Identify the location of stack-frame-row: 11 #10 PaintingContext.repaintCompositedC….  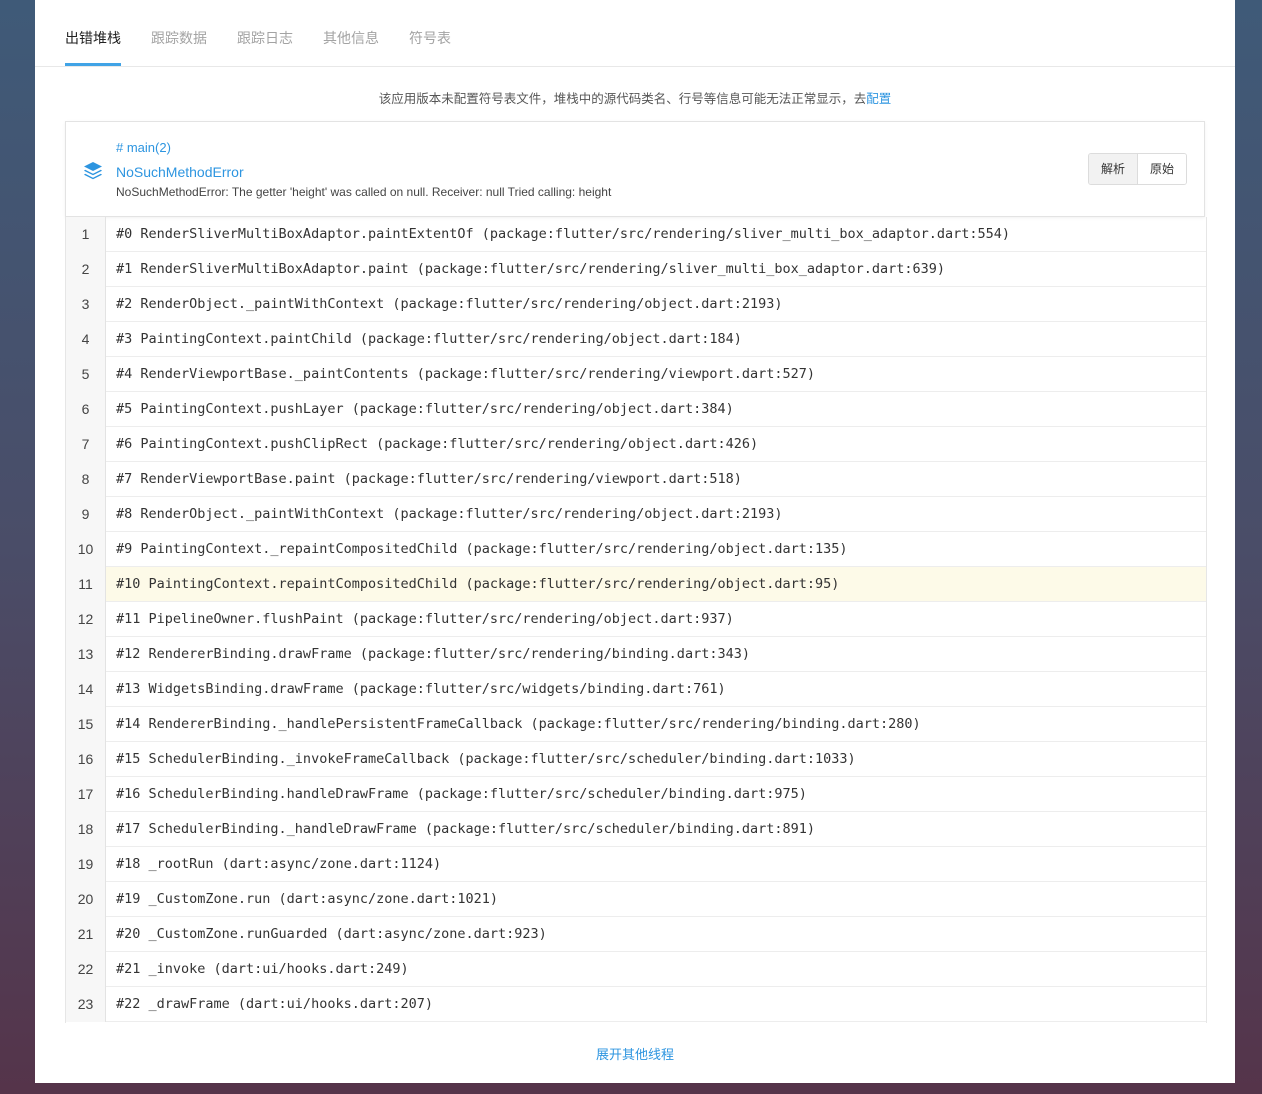
(636, 584).